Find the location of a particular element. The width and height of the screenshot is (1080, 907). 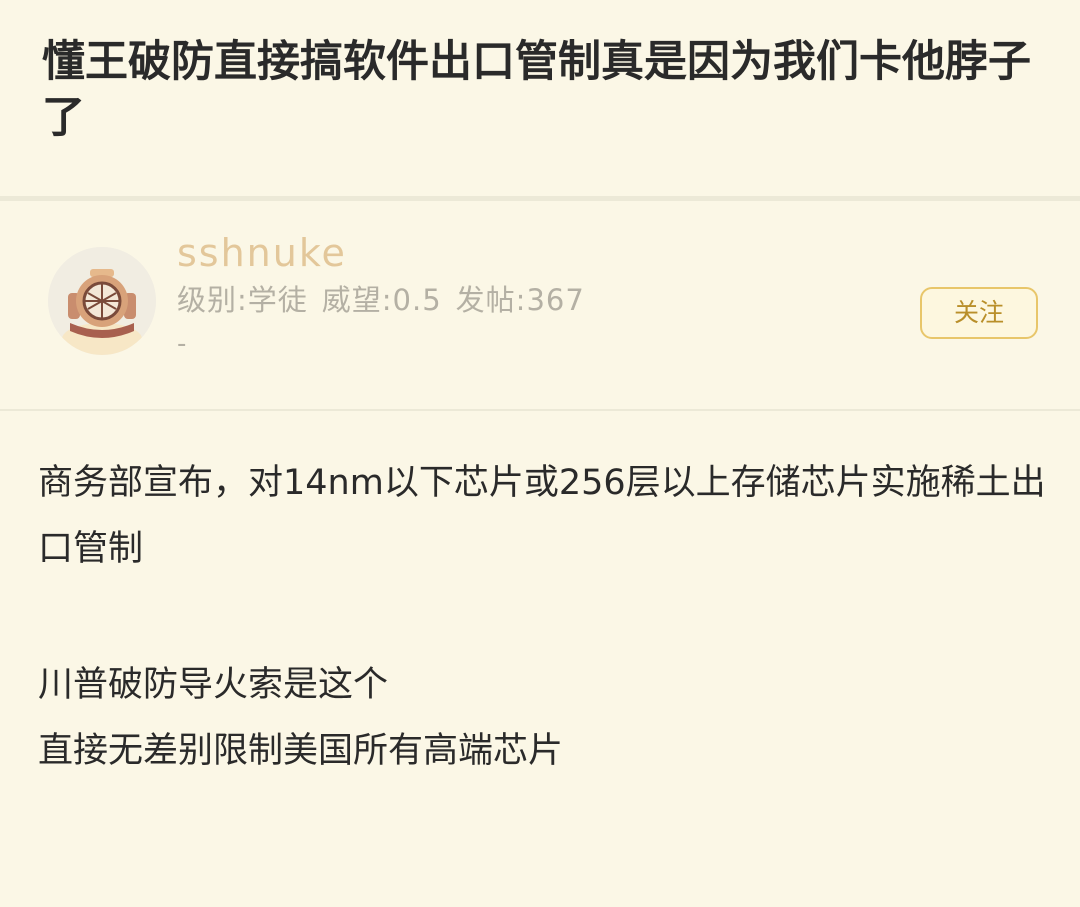

avatar is located at coordinates (102, 301).